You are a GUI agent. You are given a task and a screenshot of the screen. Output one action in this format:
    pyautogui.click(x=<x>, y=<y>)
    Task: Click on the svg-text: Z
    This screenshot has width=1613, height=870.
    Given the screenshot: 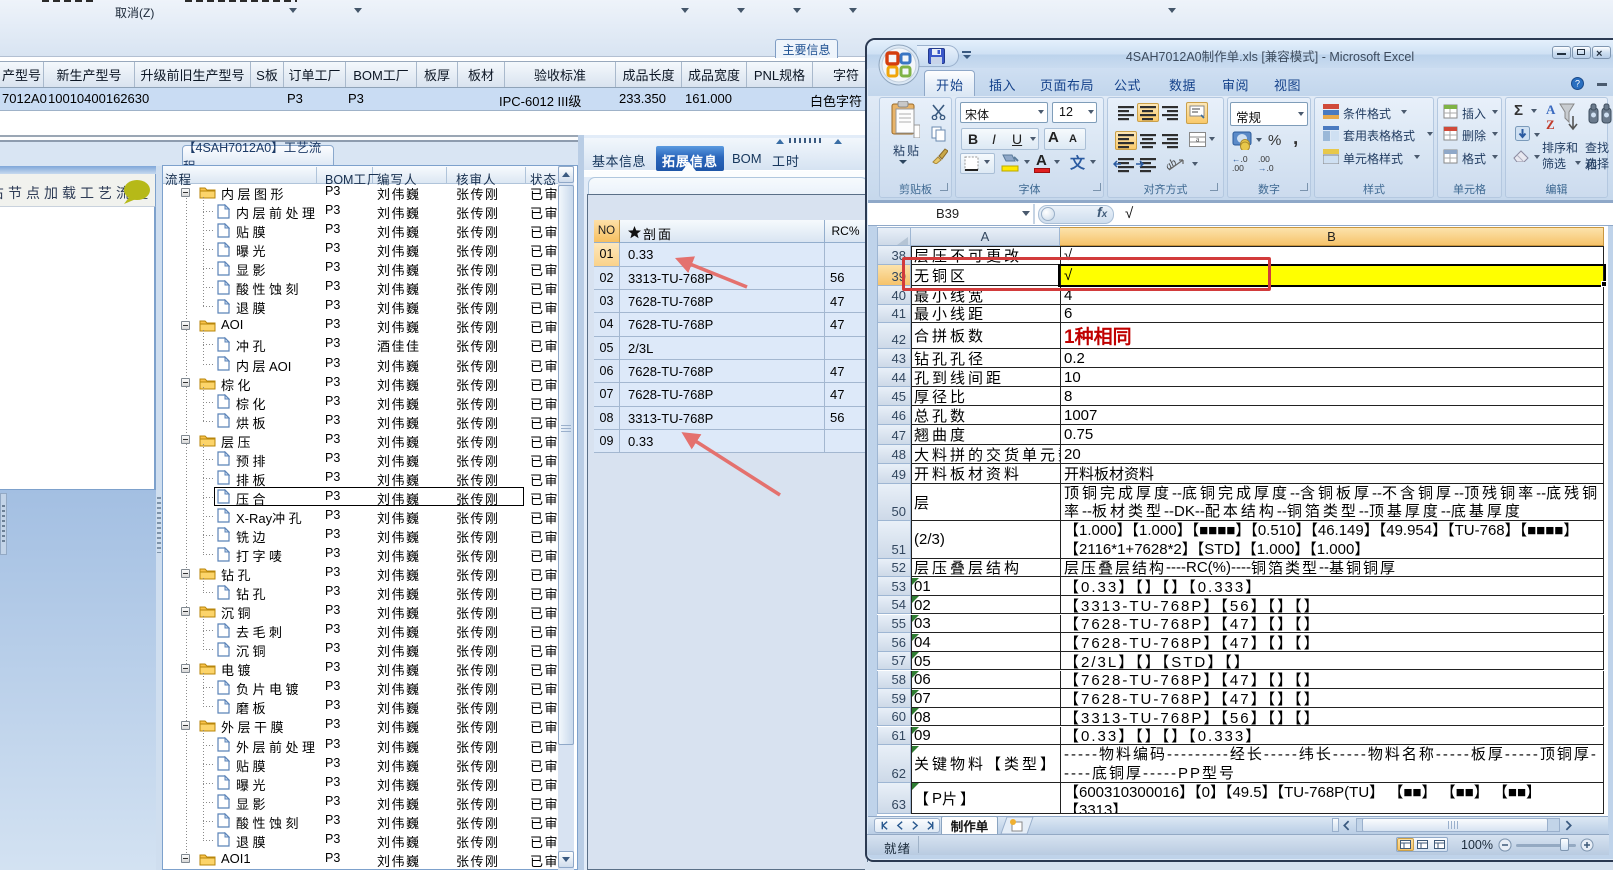 What is the action you would take?
    pyautogui.click(x=1550, y=124)
    